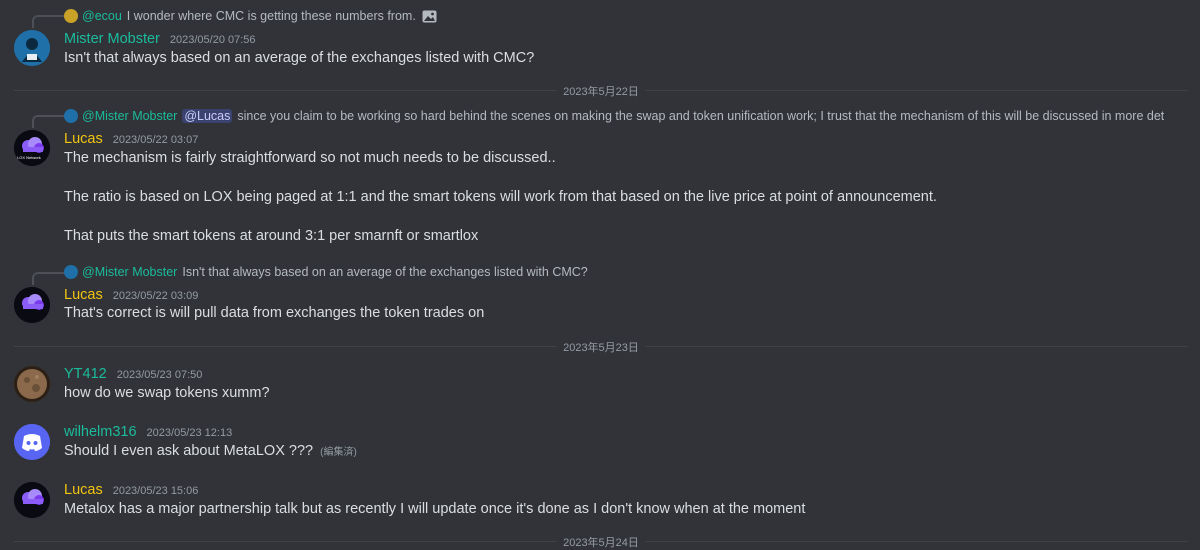 The image size is (1200, 550). What do you see at coordinates (112, 39) in the screenshot?
I see `author-name: Mister Mobster` at bounding box center [112, 39].